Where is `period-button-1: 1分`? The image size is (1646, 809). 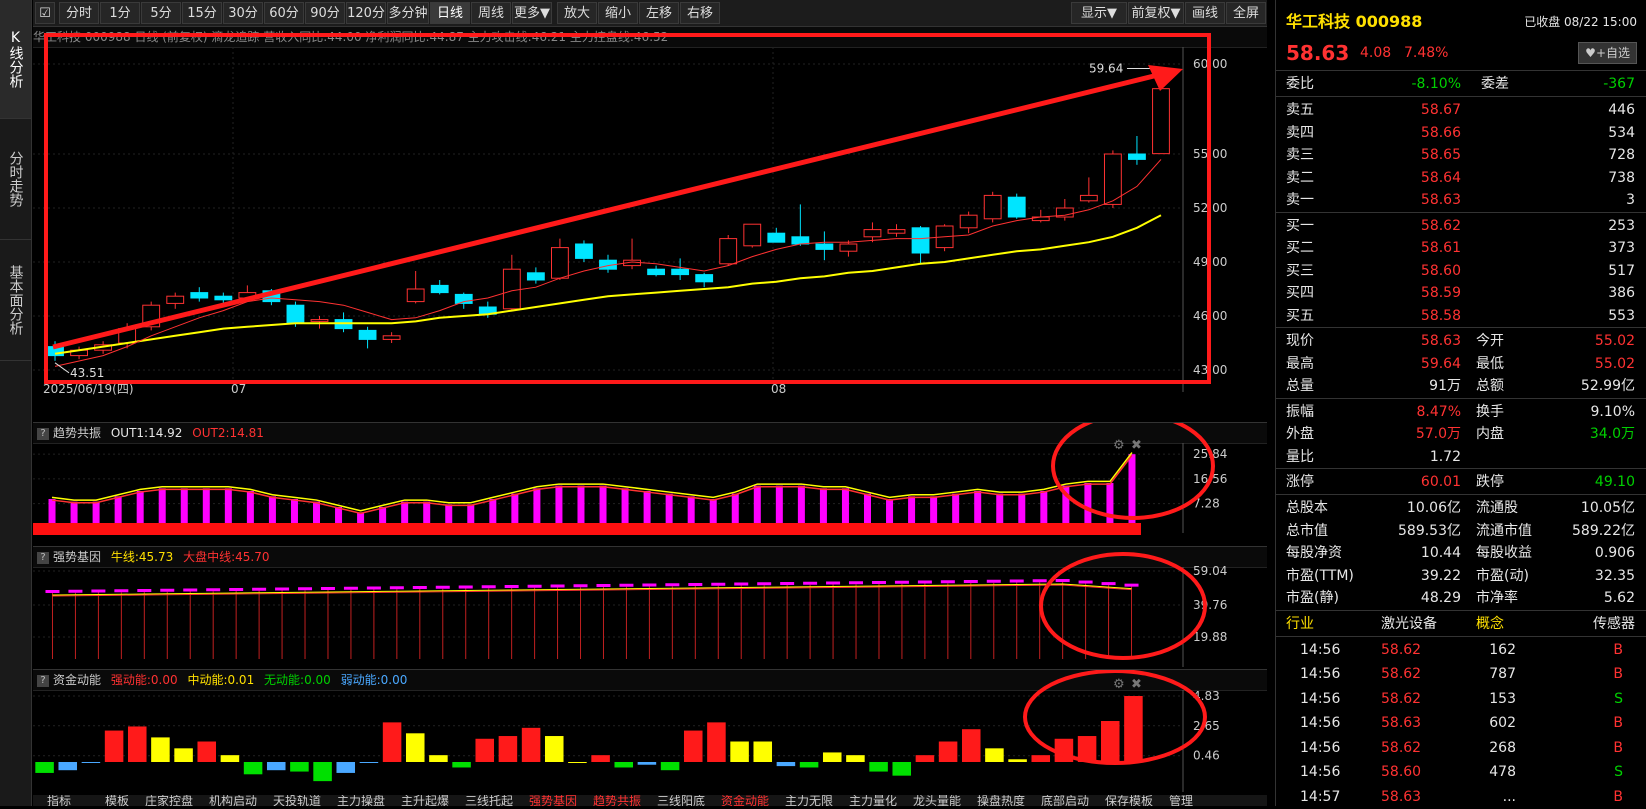
period-button-1: 1分 is located at coordinates (120, 13).